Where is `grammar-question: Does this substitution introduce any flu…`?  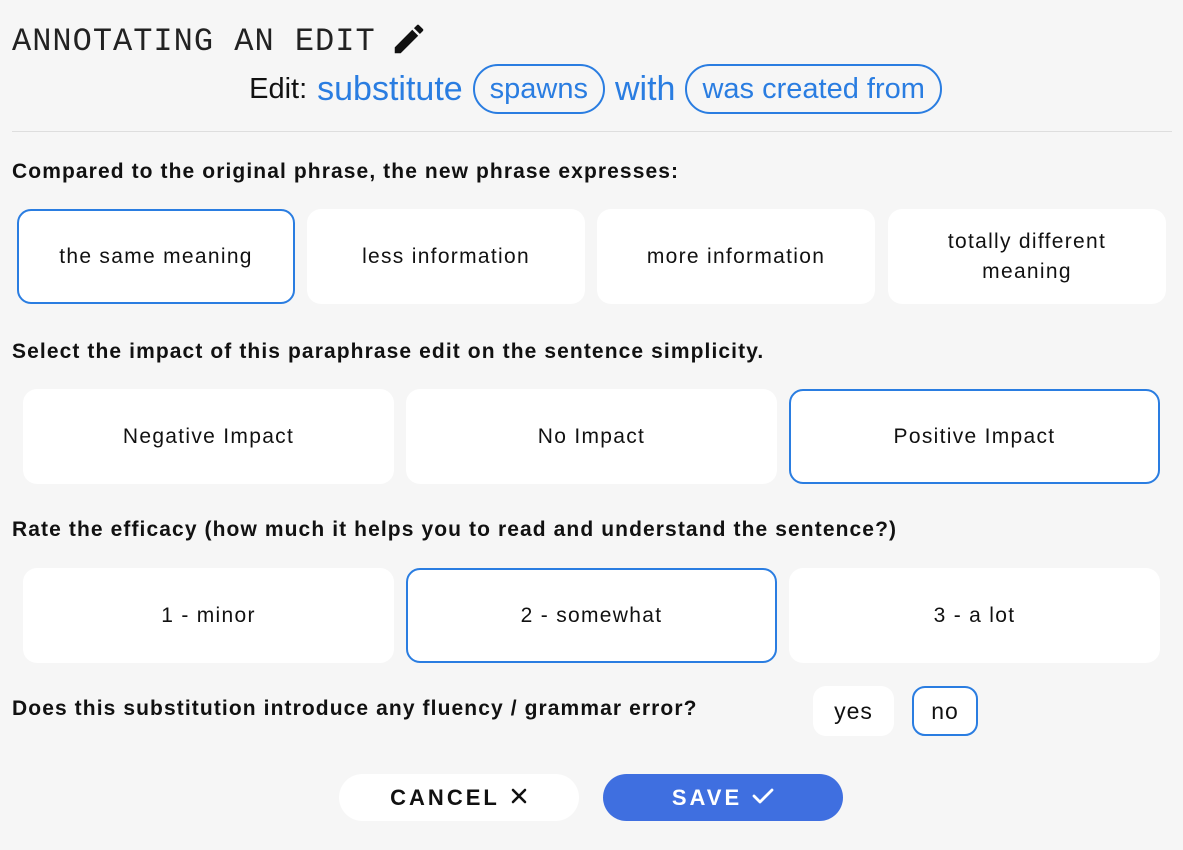 grammar-question: Does this substitution introduce any flu… is located at coordinates (355, 708).